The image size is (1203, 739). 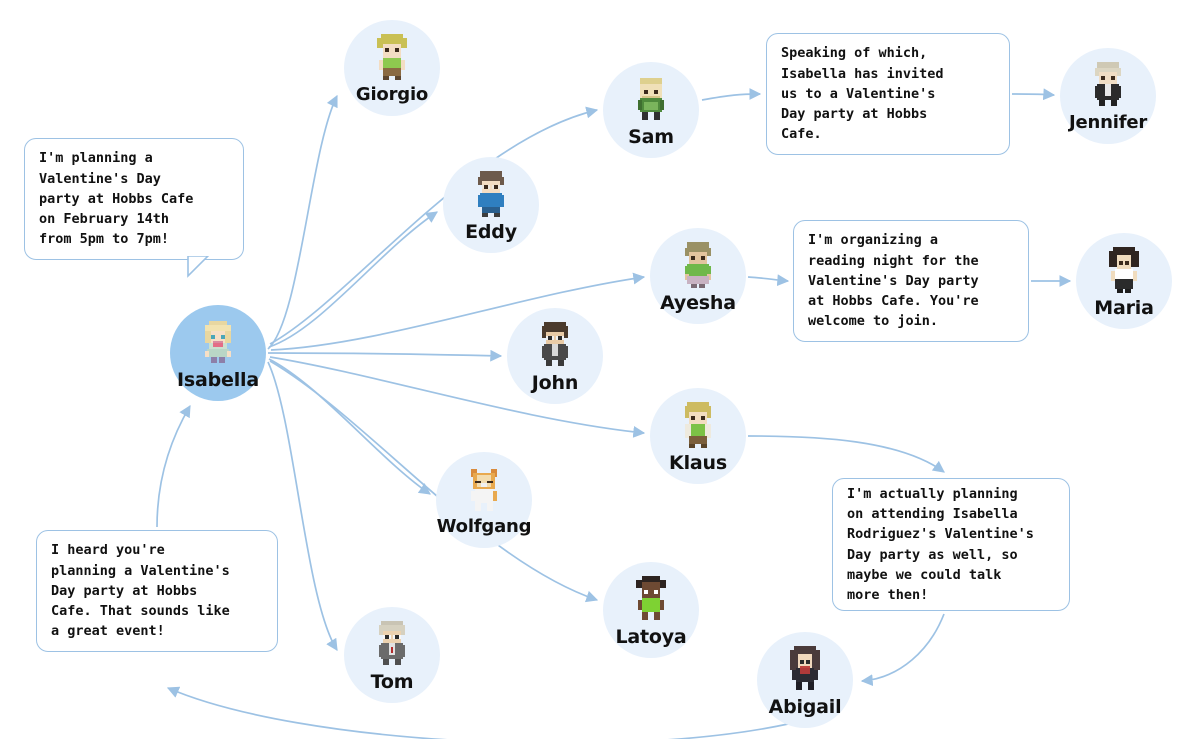 I want to click on node-giorgio: Giorgio, so click(x=392, y=68).